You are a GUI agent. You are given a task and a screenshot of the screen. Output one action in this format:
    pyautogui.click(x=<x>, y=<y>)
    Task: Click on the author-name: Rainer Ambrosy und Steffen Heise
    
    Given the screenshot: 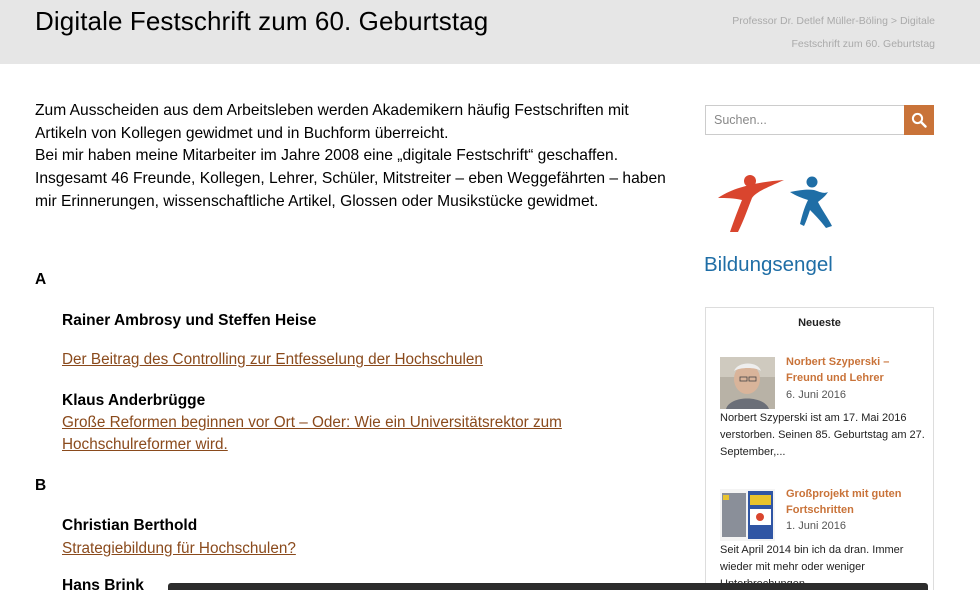 What is the action you would take?
    pyautogui.click(x=189, y=320)
    